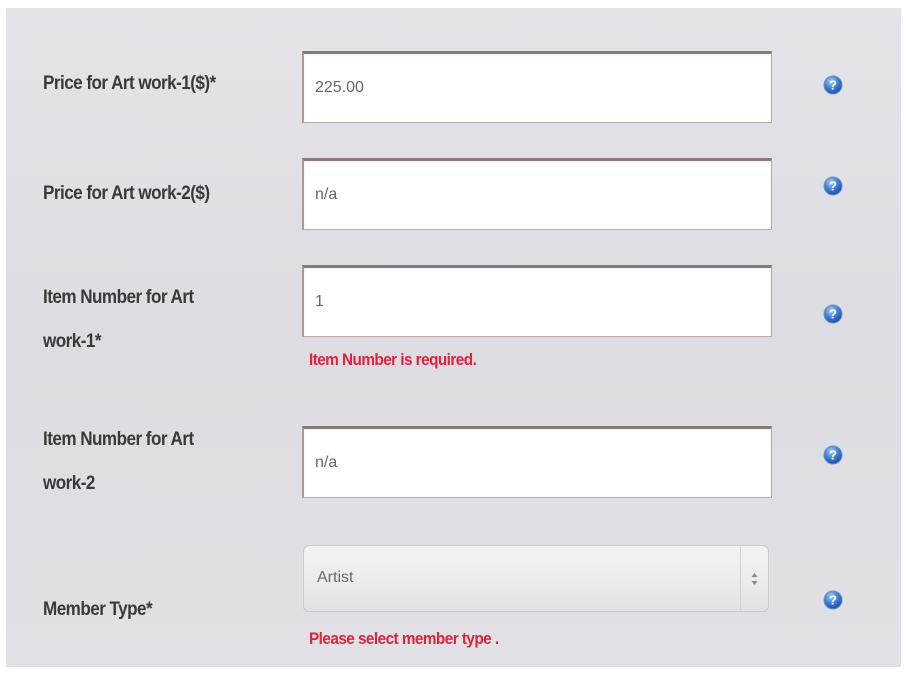 The width and height of the screenshot is (907, 675). I want to click on item-number-art-work-1-value: 1, so click(319, 301).